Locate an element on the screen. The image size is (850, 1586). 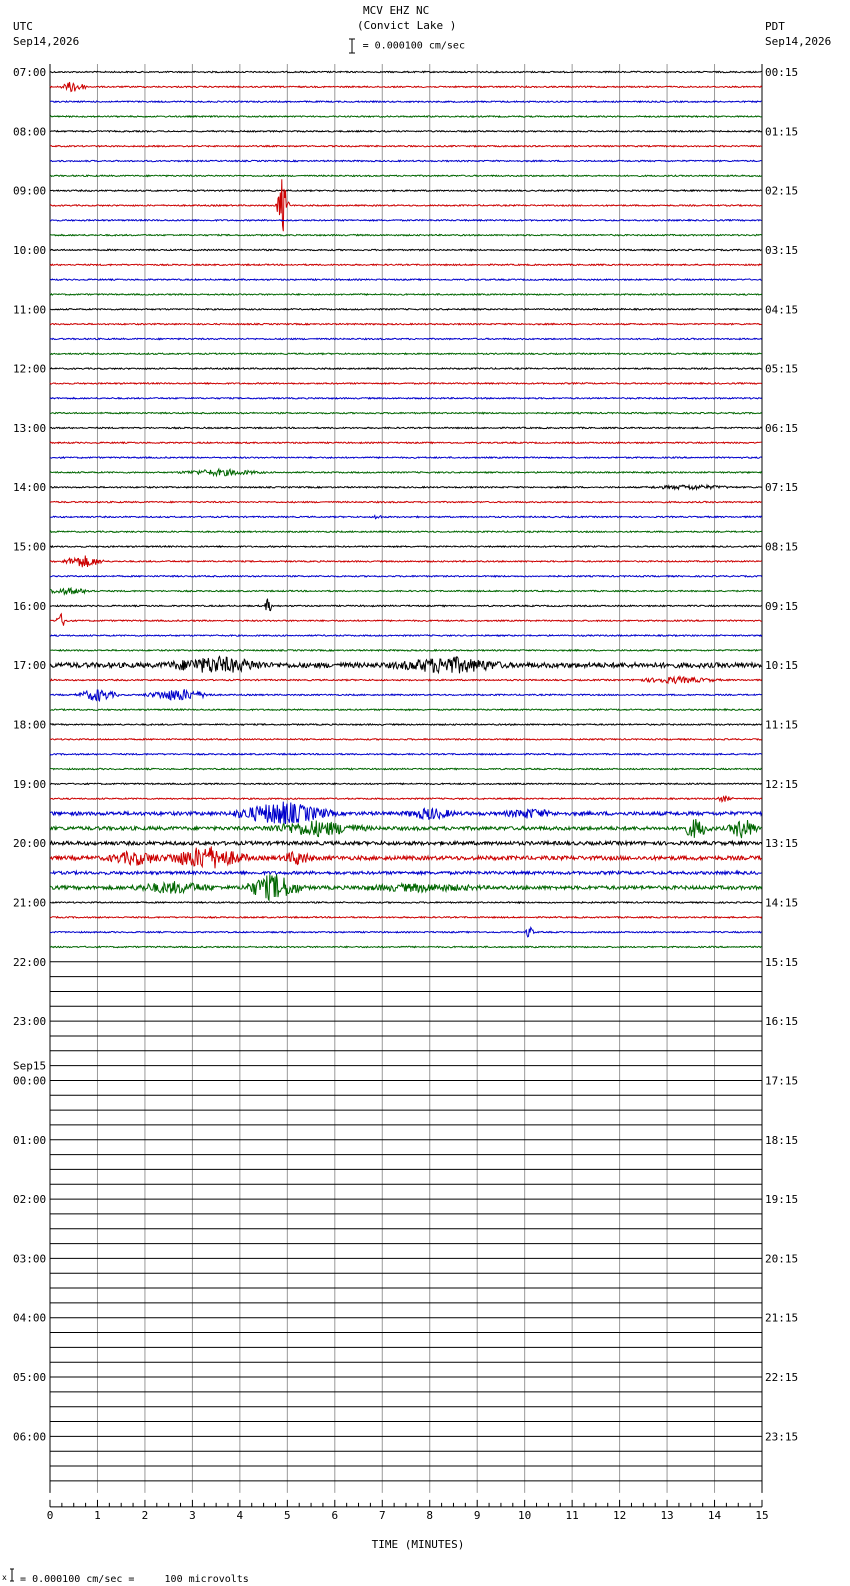
utc-hour-label: 16:00 is located at coordinates (29, 606).